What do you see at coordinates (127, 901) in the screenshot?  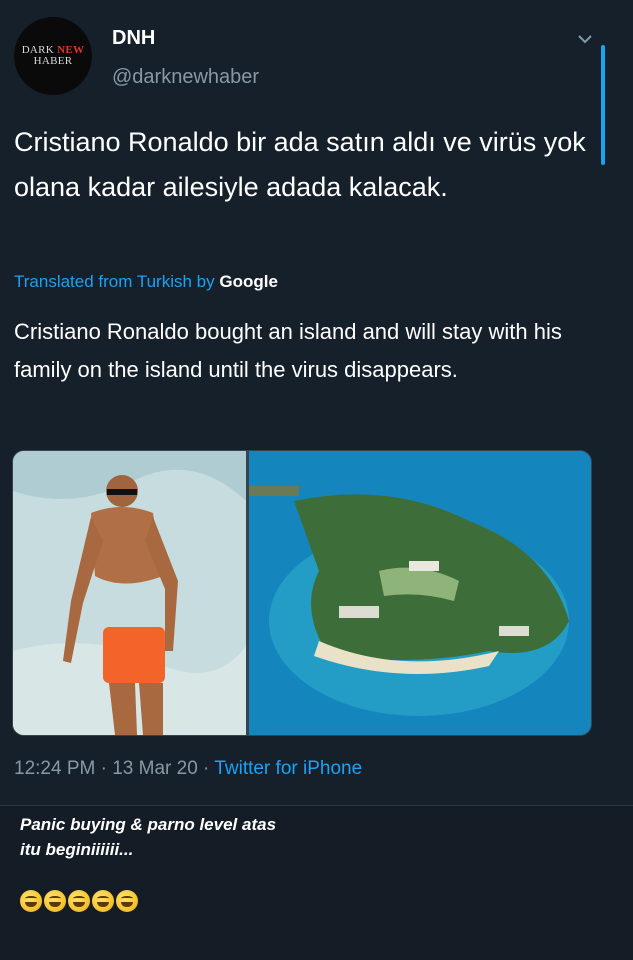 I see `grinning-sweat-emoji-icon` at bounding box center [127, 901].